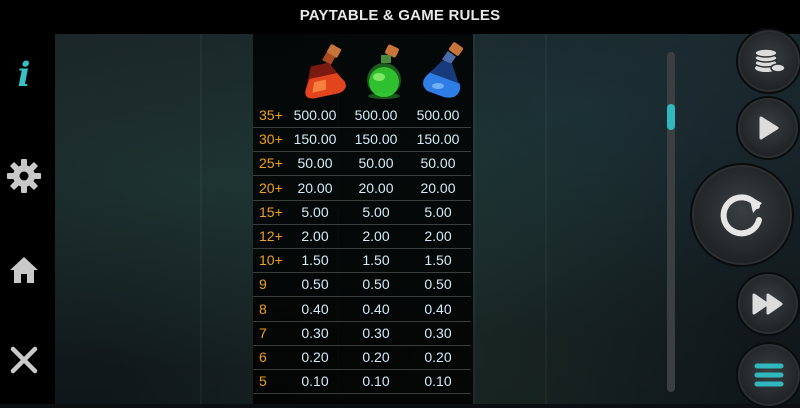 This screenshot has width=800, height=408. I want to click on blue-potion-icon, so click(444, 71).